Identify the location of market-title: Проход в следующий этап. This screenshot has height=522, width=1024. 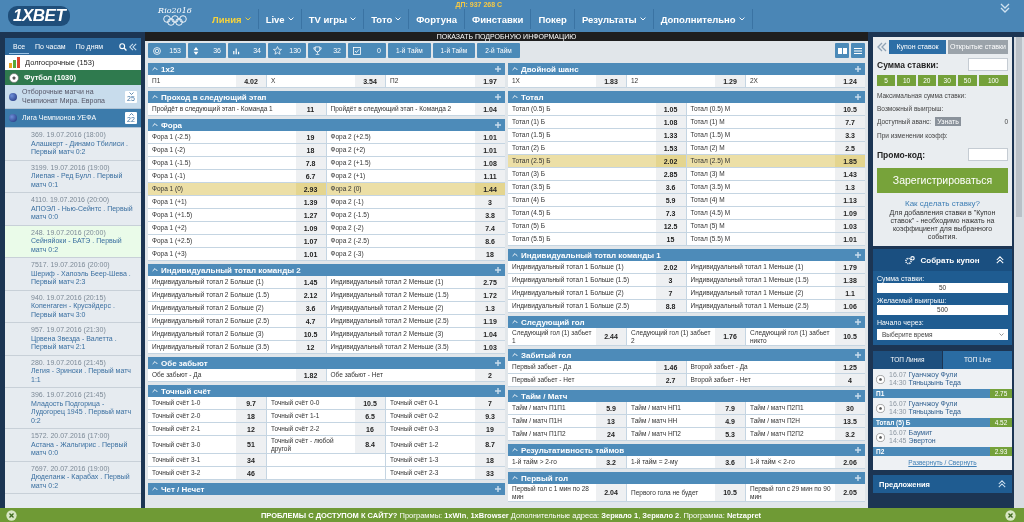
(214, 97).